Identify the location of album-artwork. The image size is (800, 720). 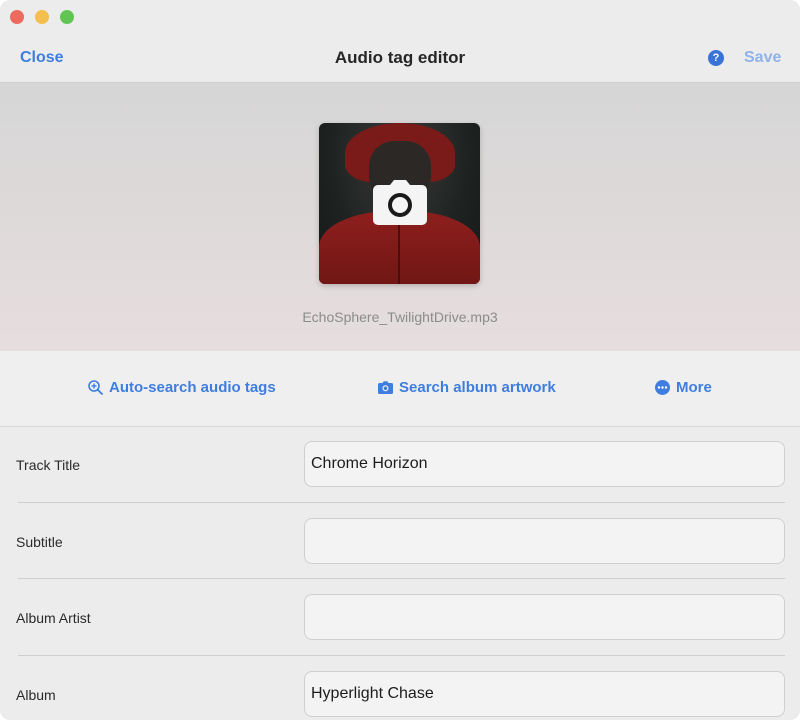
(399, 203).